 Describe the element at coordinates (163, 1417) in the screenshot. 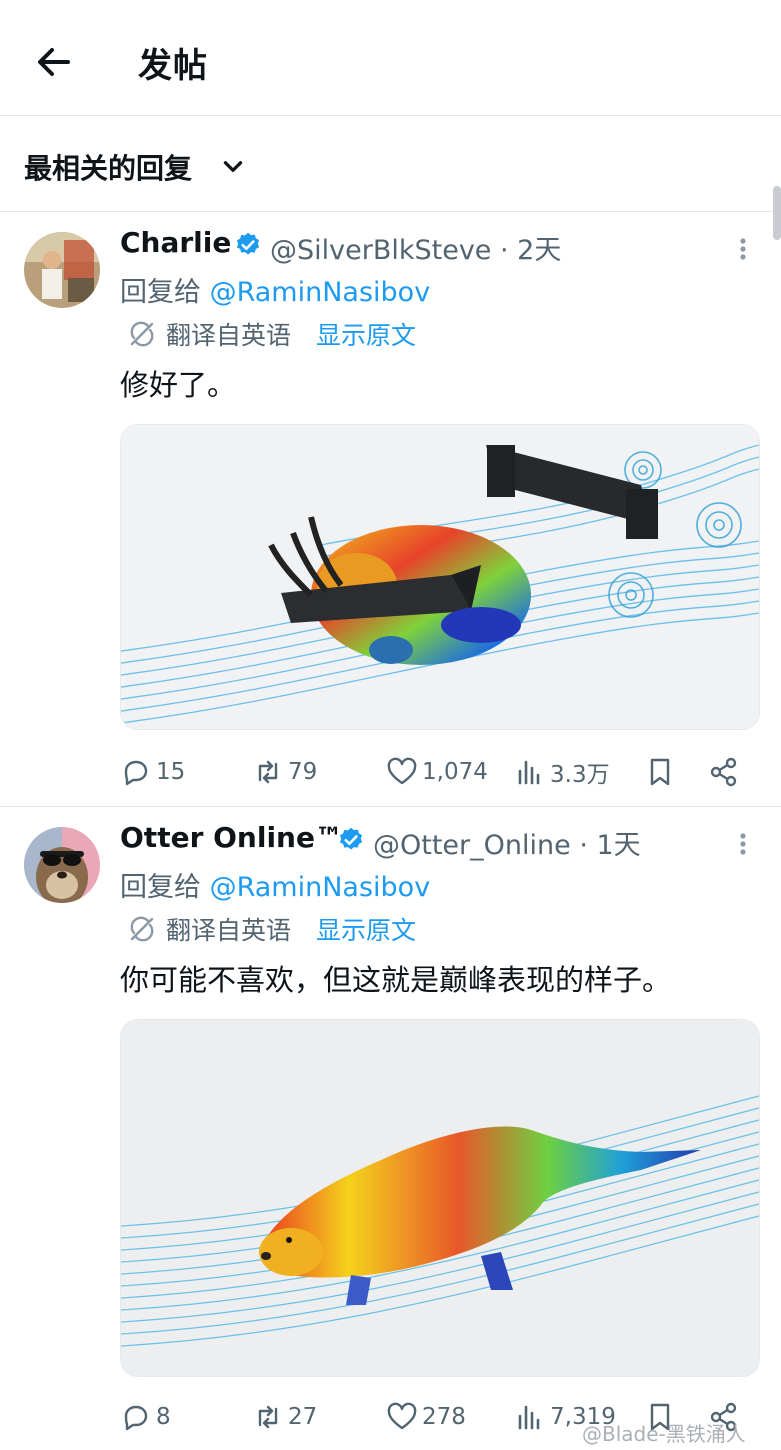

I see `reply-count: 8` at that location.